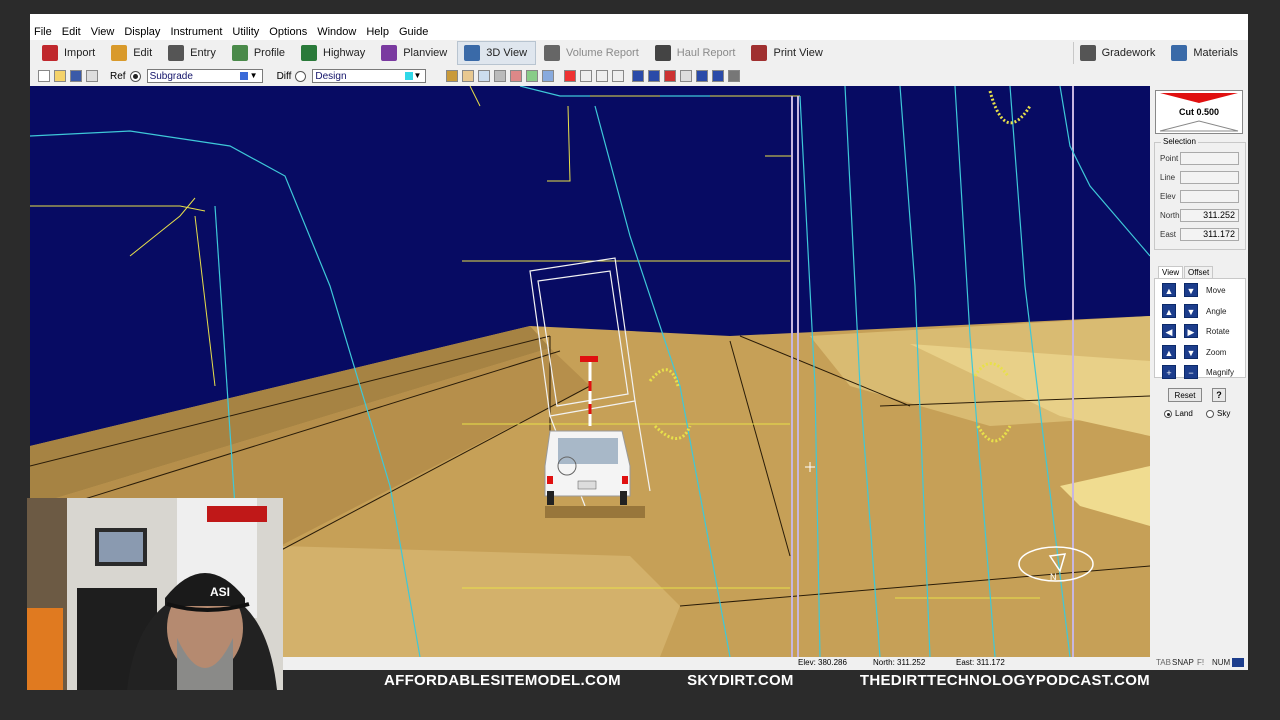 The width and height of the screenshot is (1280, 720). What do you see at coordinates (484, 76) in the screenshot?
I see `zoom-icon` at bounding box center [484, 76].